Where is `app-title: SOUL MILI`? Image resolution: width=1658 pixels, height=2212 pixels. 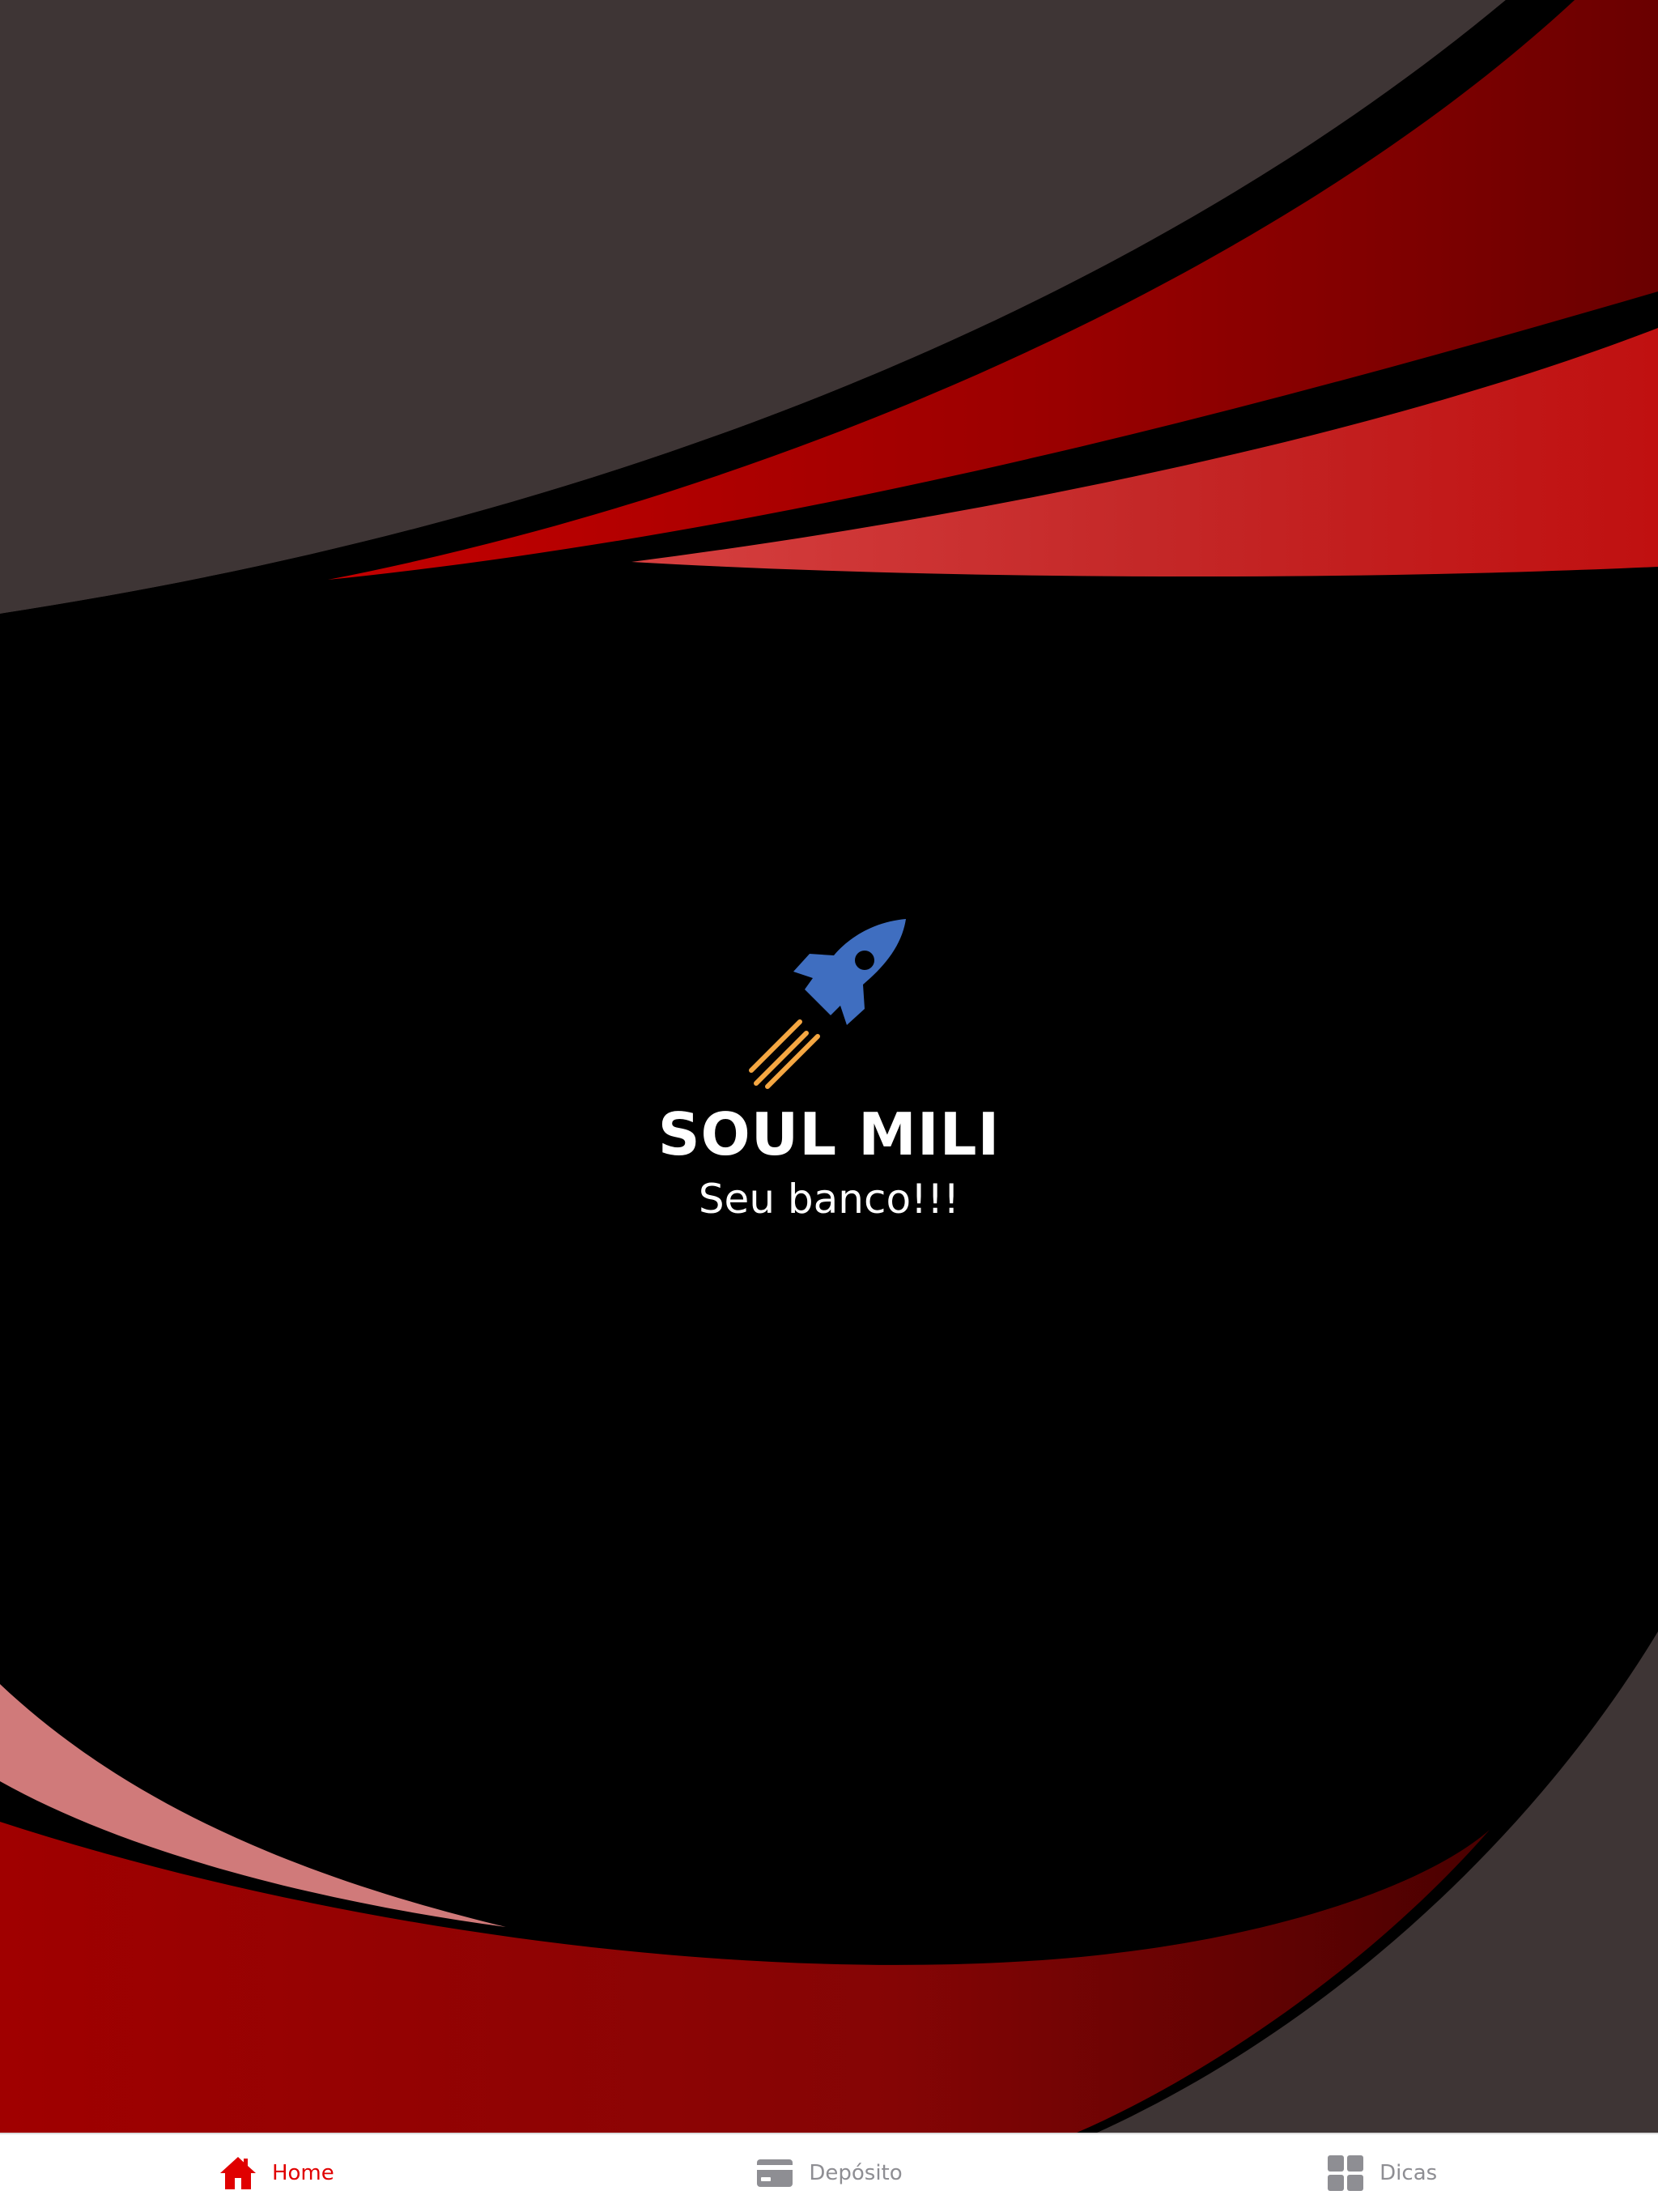
app-title: SOUL MILI is located at coordinates (829, 1134).